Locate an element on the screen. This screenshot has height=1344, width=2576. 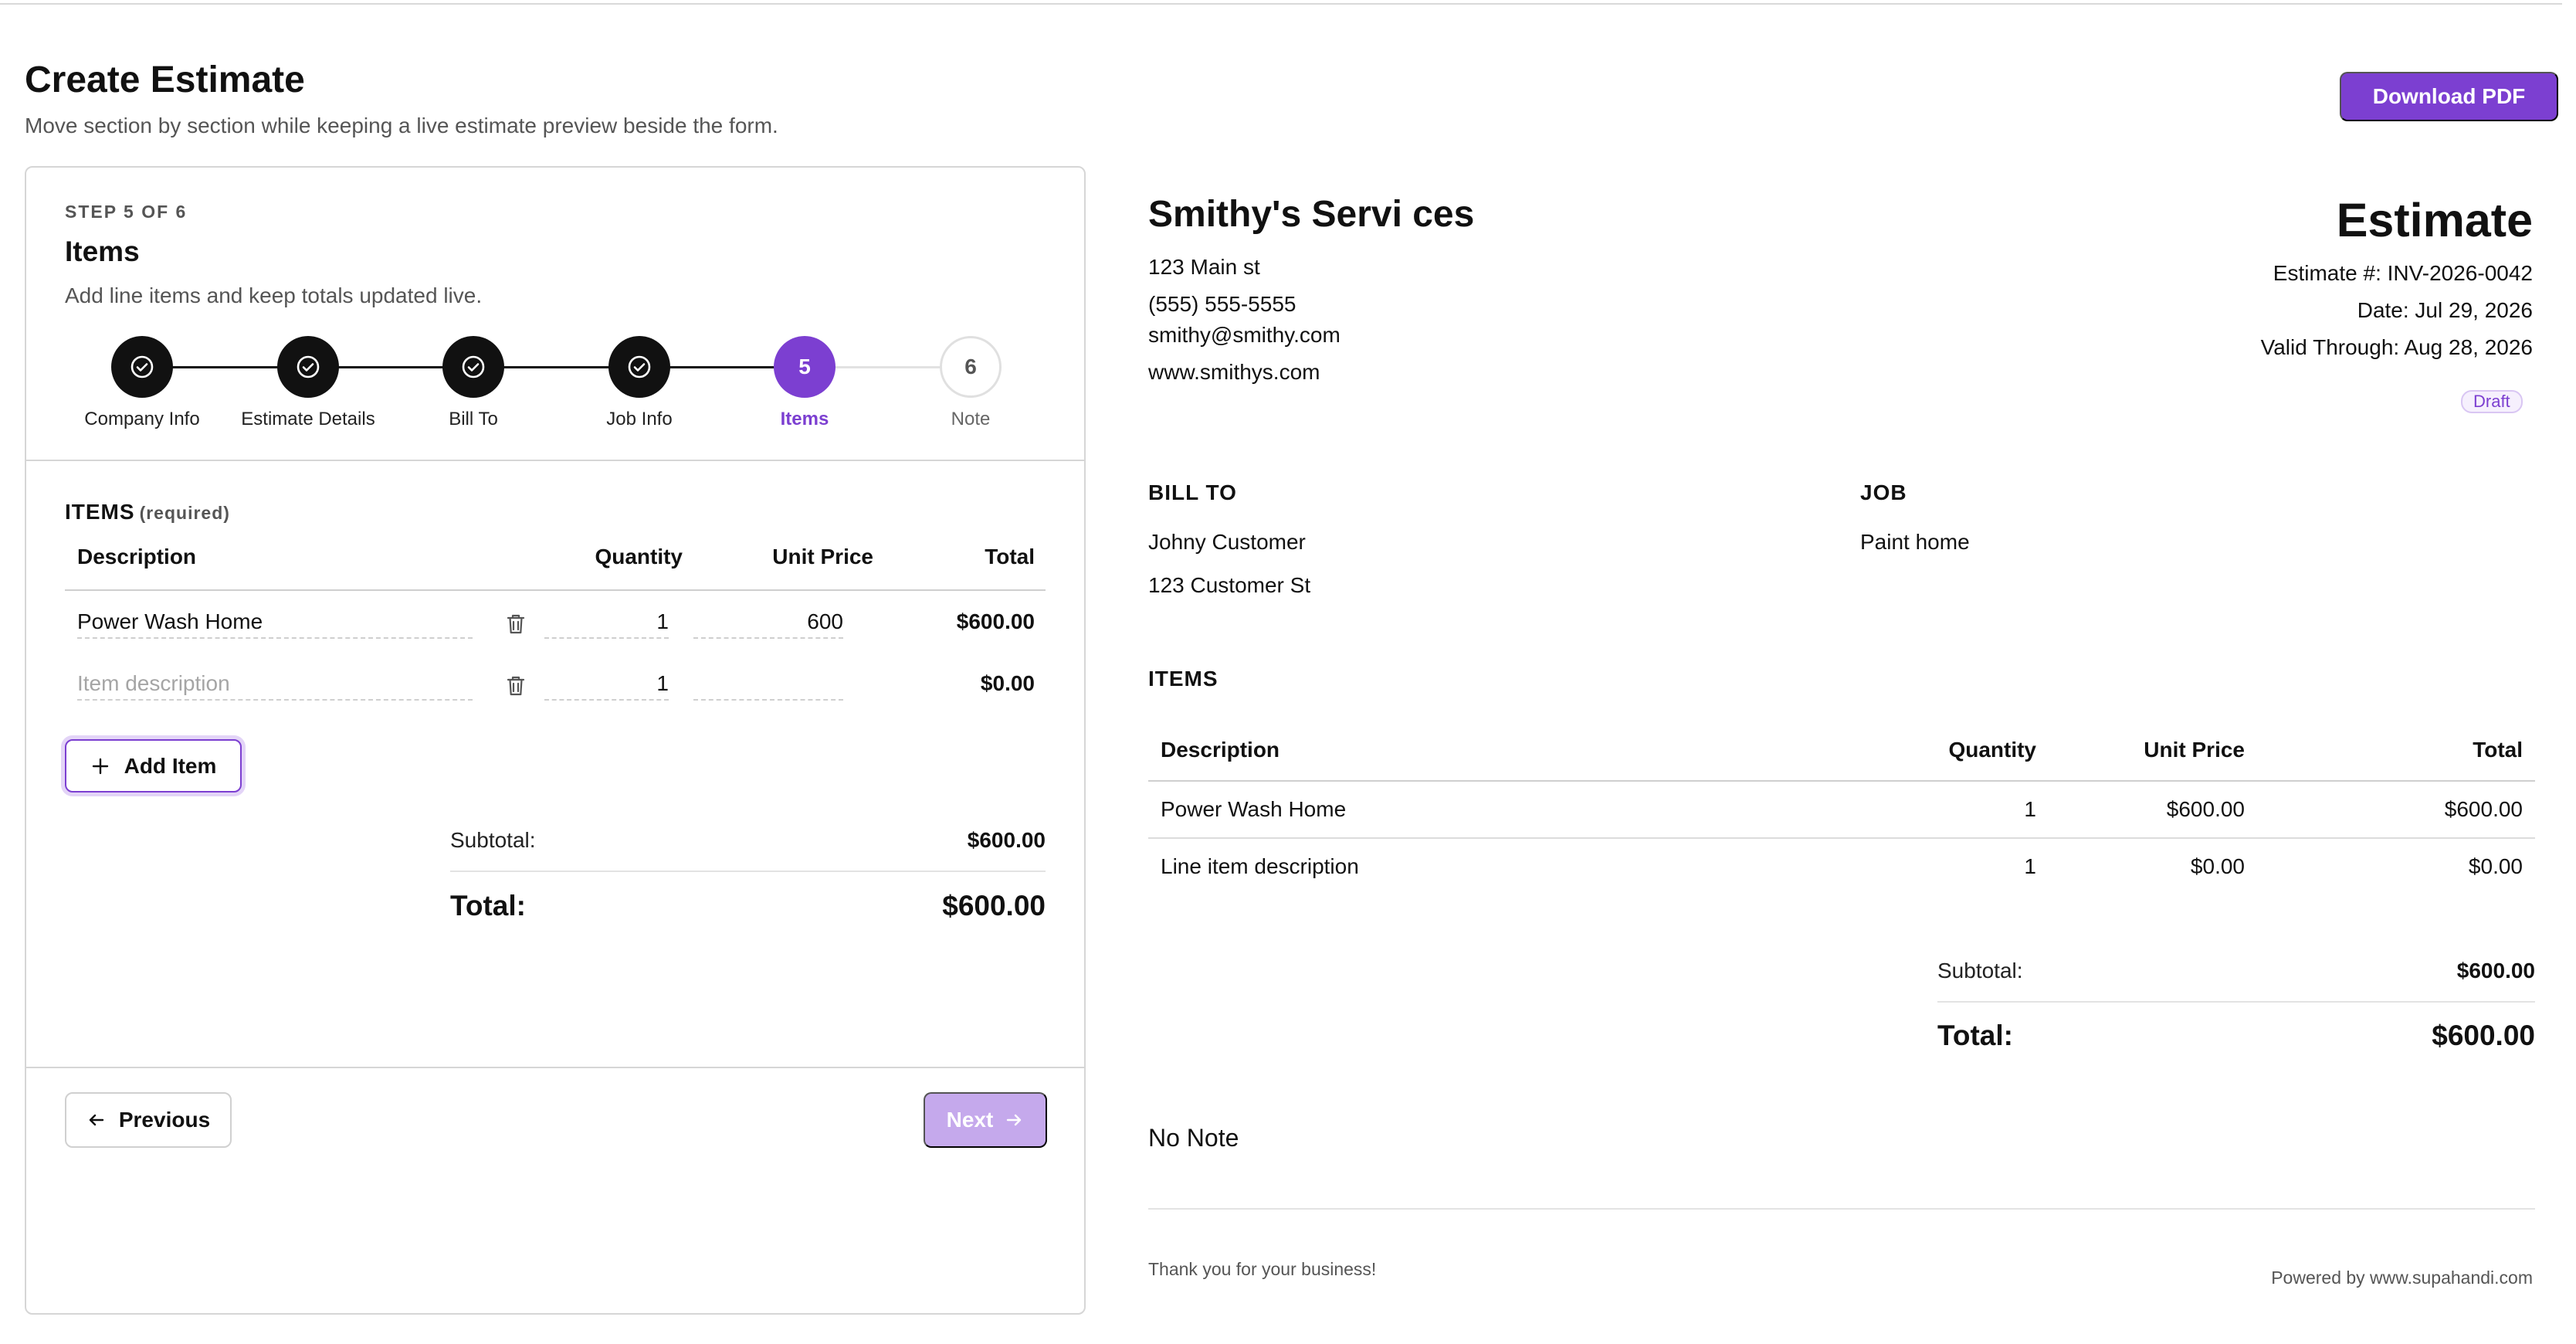
preview-row-unit-price: $0.00 is located at coordinates (2217, 866).